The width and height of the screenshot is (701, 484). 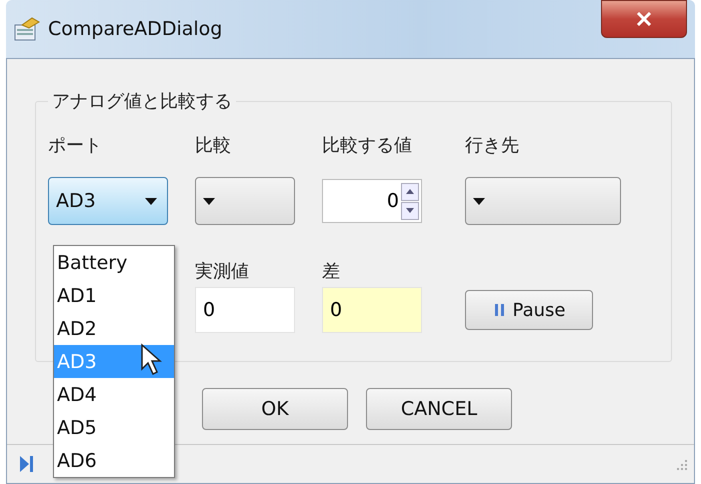 What do you see at coordinates (108, 201) in the screenshot?
I see `port-dropdown: AD3` at bounding box center [108, 201].